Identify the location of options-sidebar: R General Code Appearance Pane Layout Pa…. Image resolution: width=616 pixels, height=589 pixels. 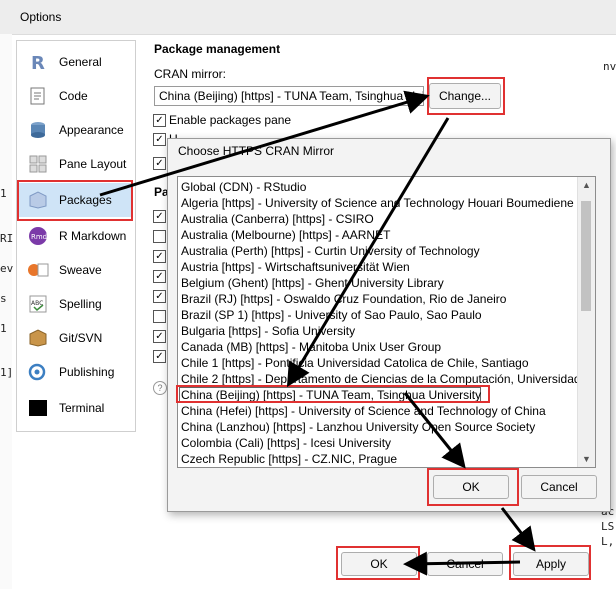
(76, 236).